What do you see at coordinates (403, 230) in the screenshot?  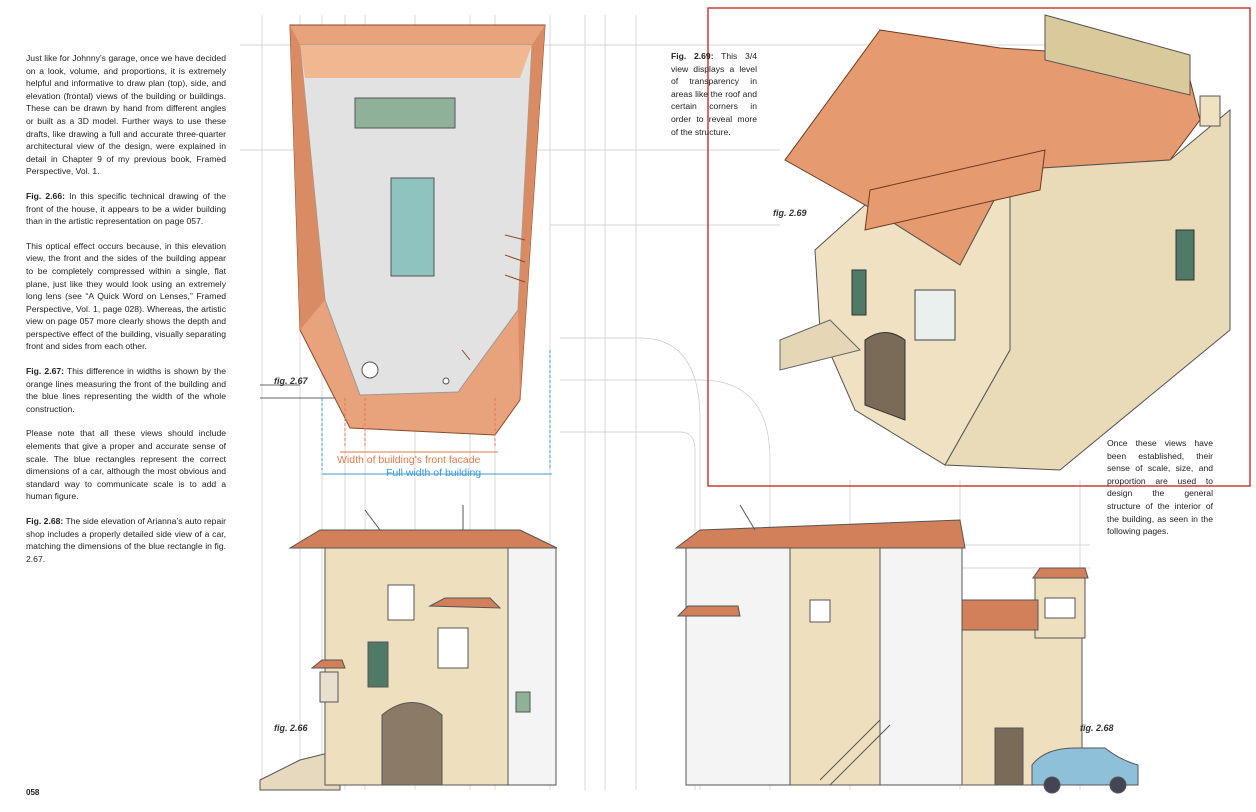 I see `fig267-plan-drawing` at bounding box center [403, 230].